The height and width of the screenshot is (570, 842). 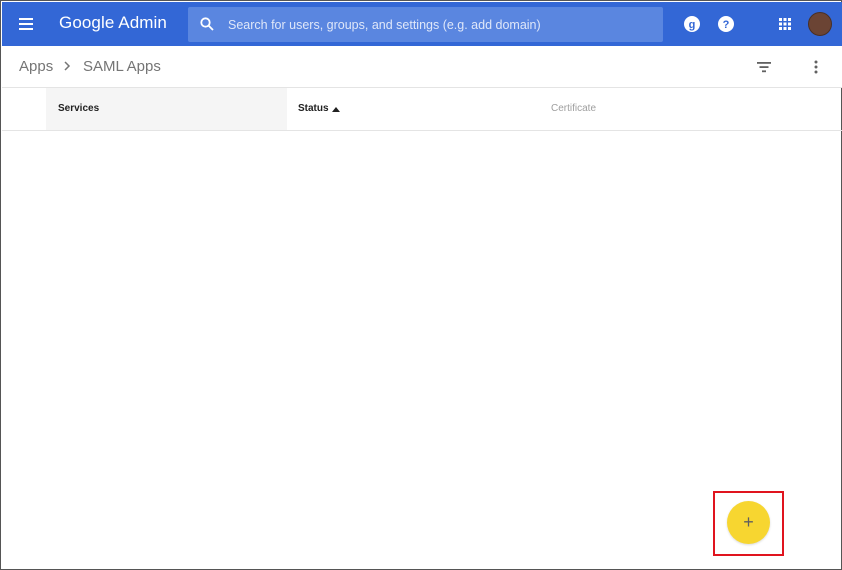 What do you see at coordinates (422, 67) in the screenshot?
I see `breadcrumb: Apps SAML Apps` at bounding box center [422, 67].